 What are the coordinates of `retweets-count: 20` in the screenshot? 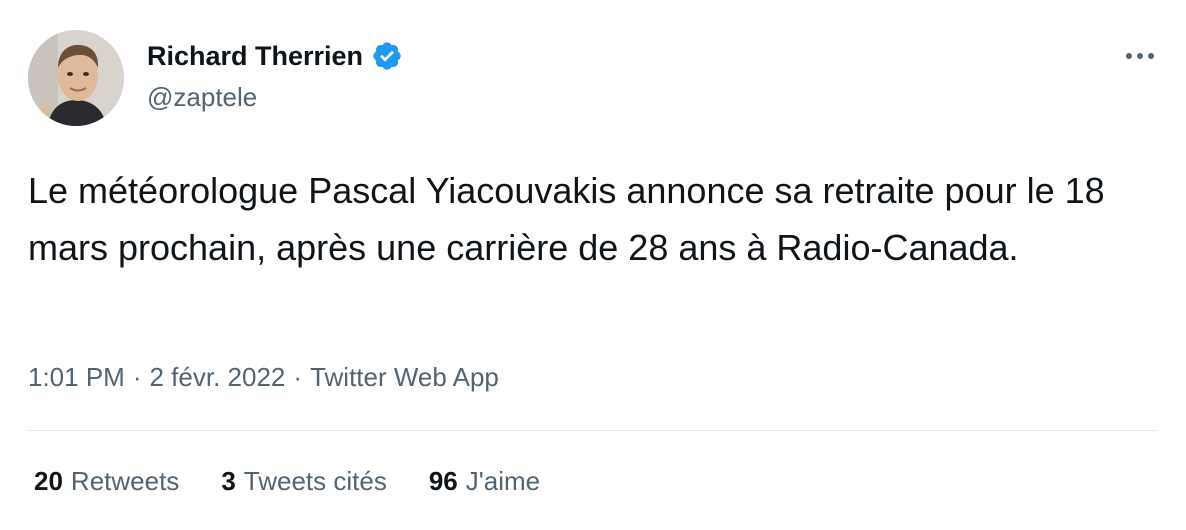 It's located at (48, 481).